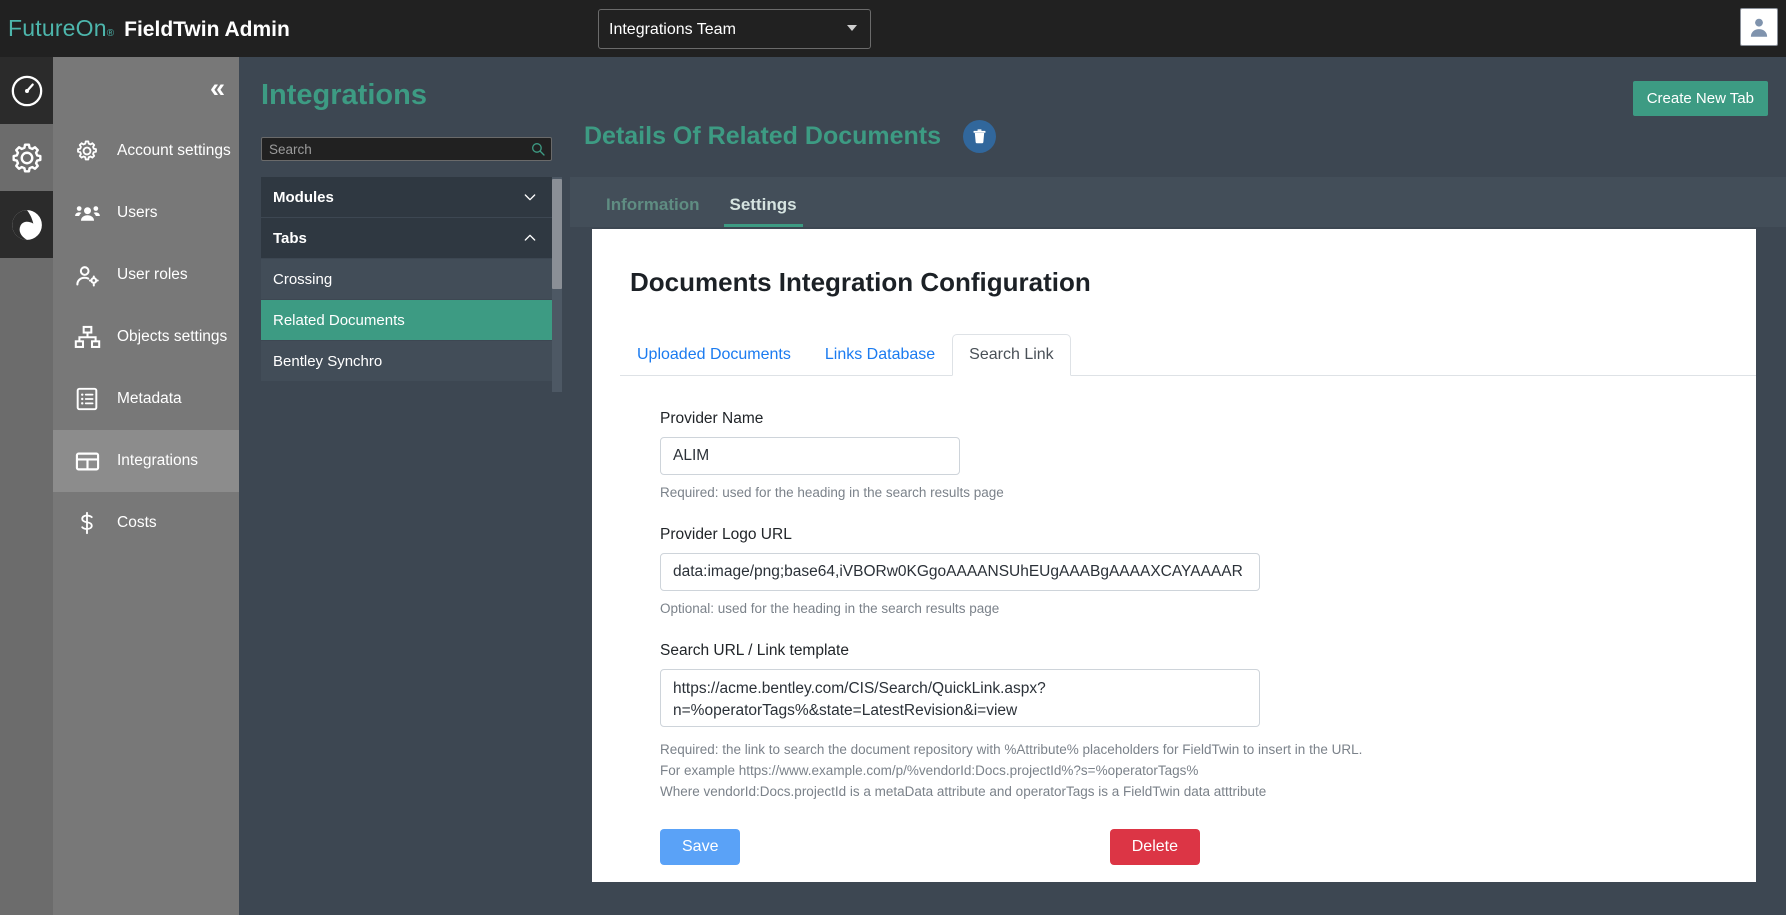  I want to click on tree-item-label: Related Documents, so click(339, 320).